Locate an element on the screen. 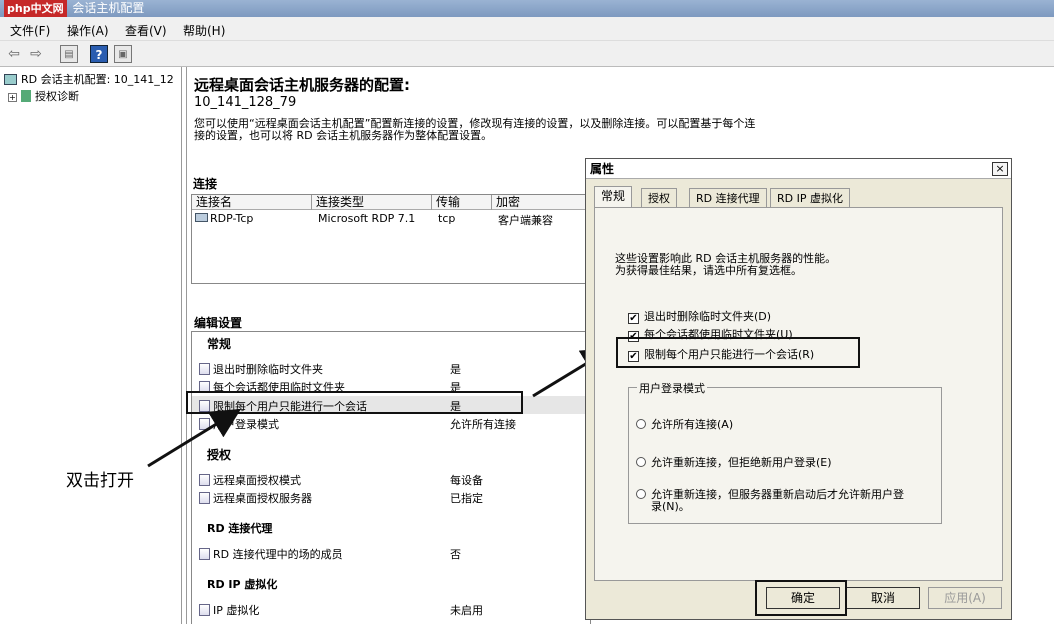  tab-rd-ip-virtualization: RD IP 虚拟化 is located at coordinates (810, 197).